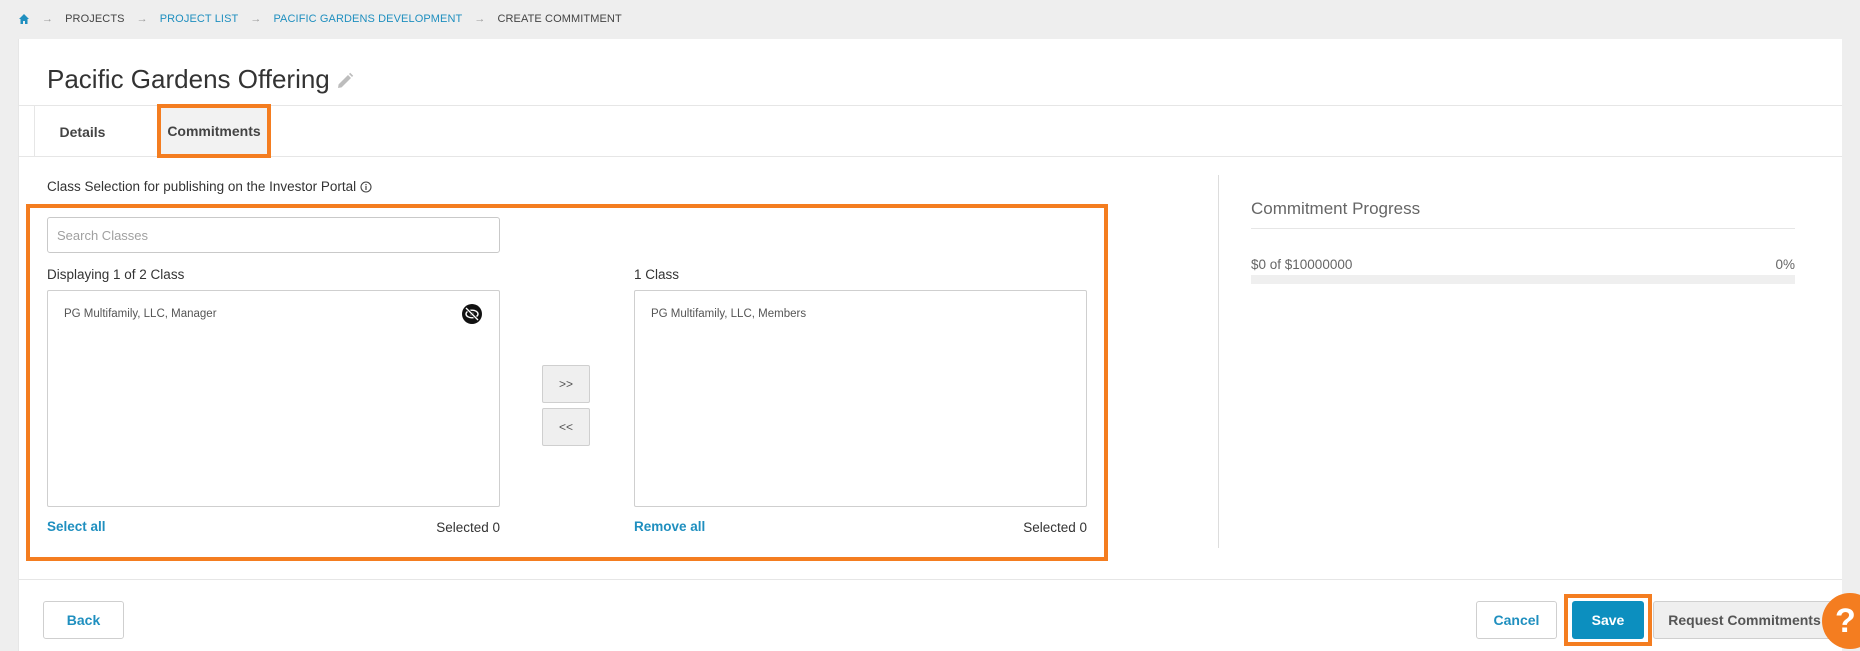 Image resolution: width=1860 pixels, height=651 pixels. I want to click on breadcrumb-projects: PROJECTS, so click(95, 19).